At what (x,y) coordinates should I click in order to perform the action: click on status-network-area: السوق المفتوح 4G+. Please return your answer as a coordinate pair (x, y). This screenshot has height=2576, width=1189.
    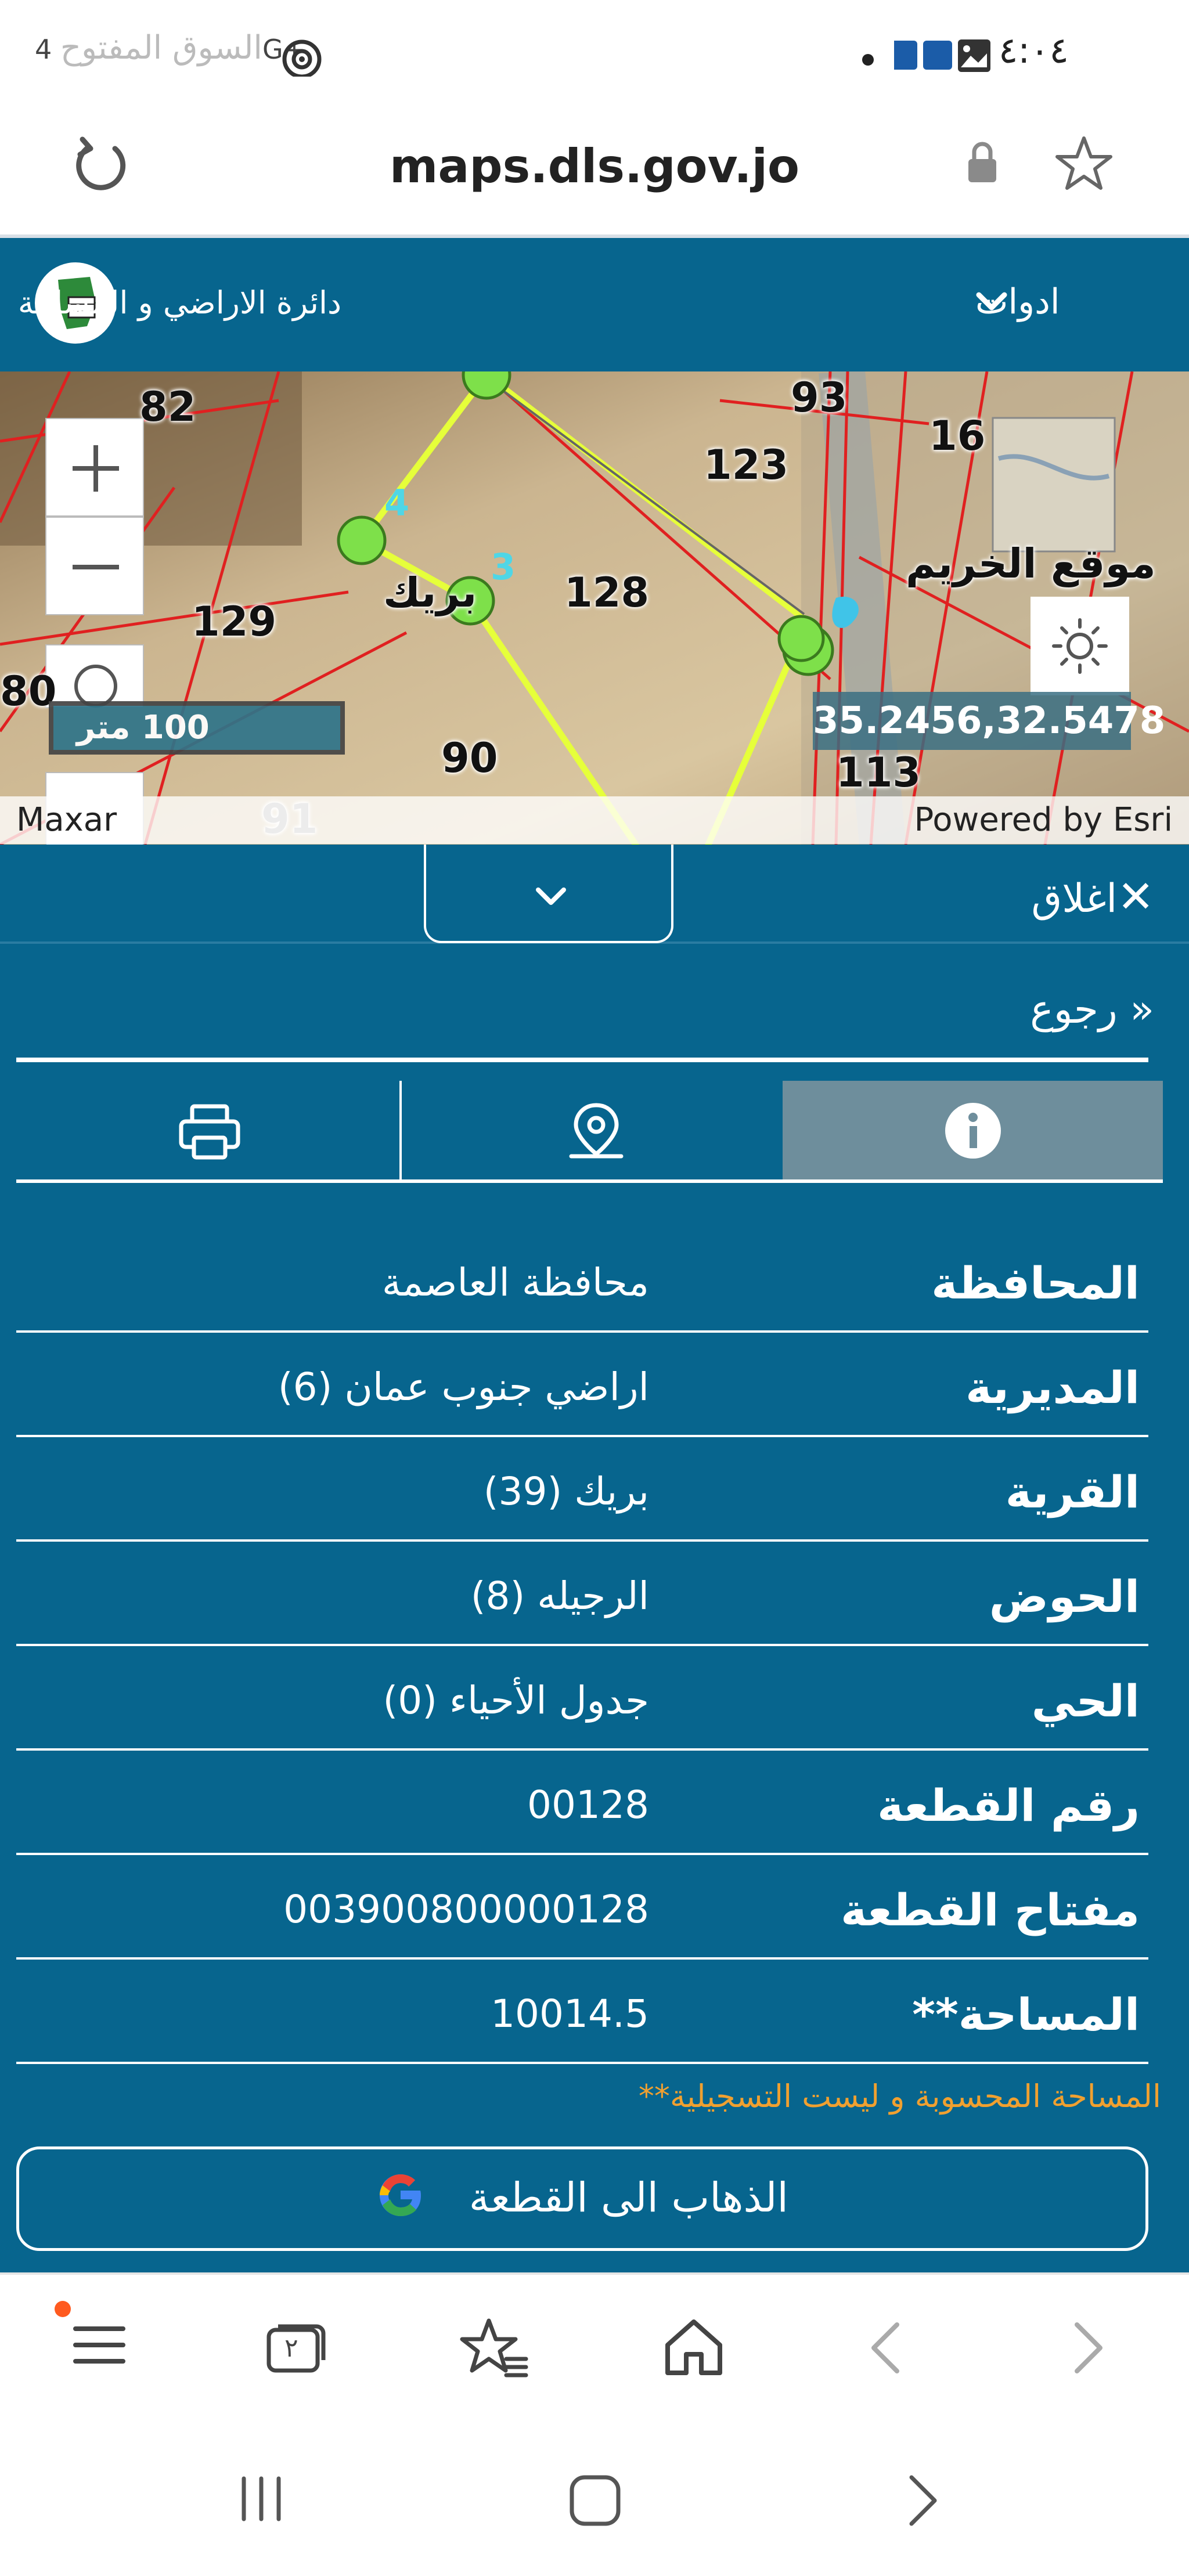
    Looking at the image, I should click on (164, 48).